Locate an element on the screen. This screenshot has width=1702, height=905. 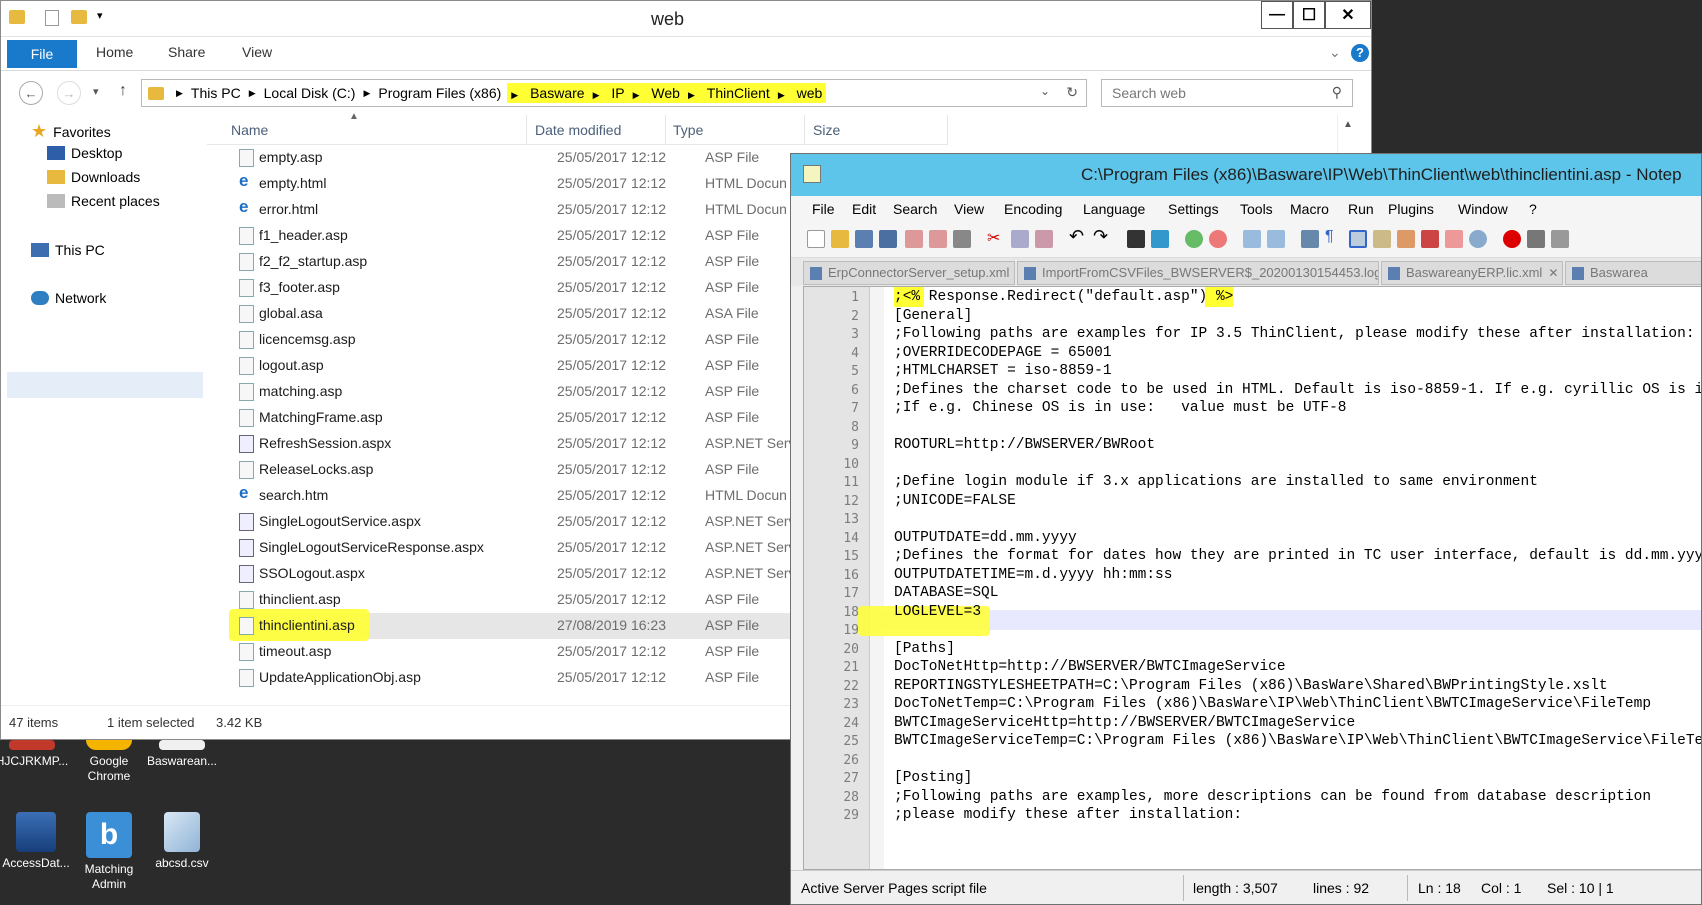
nav-downloads: Downloads is located at coordinates (93, 177).